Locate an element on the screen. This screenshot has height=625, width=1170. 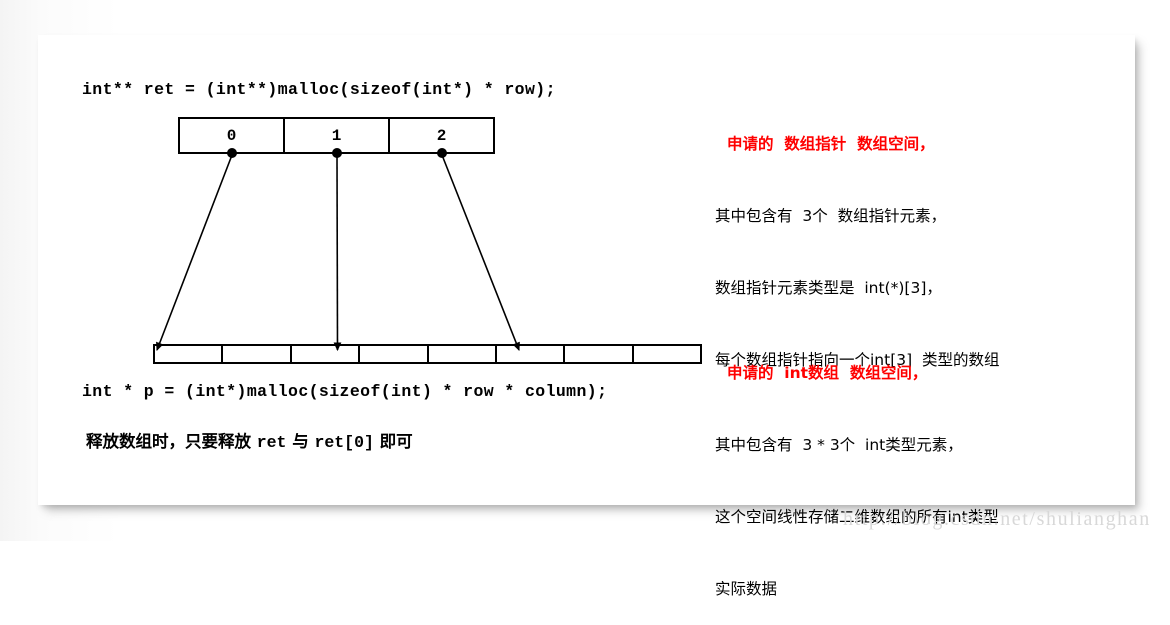
annotation-pointer-line-2: 数组指针元素类型是 int(*)[3]， is located at coordinates (828, 288).